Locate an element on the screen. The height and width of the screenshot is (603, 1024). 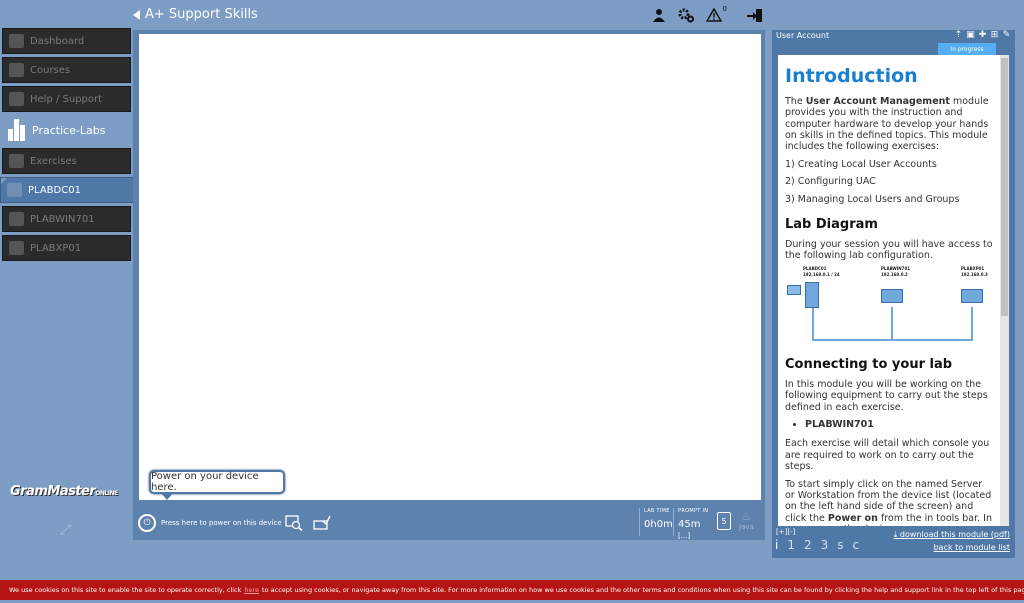
module-panel-title: User Account is located at coordinates (803, 35).